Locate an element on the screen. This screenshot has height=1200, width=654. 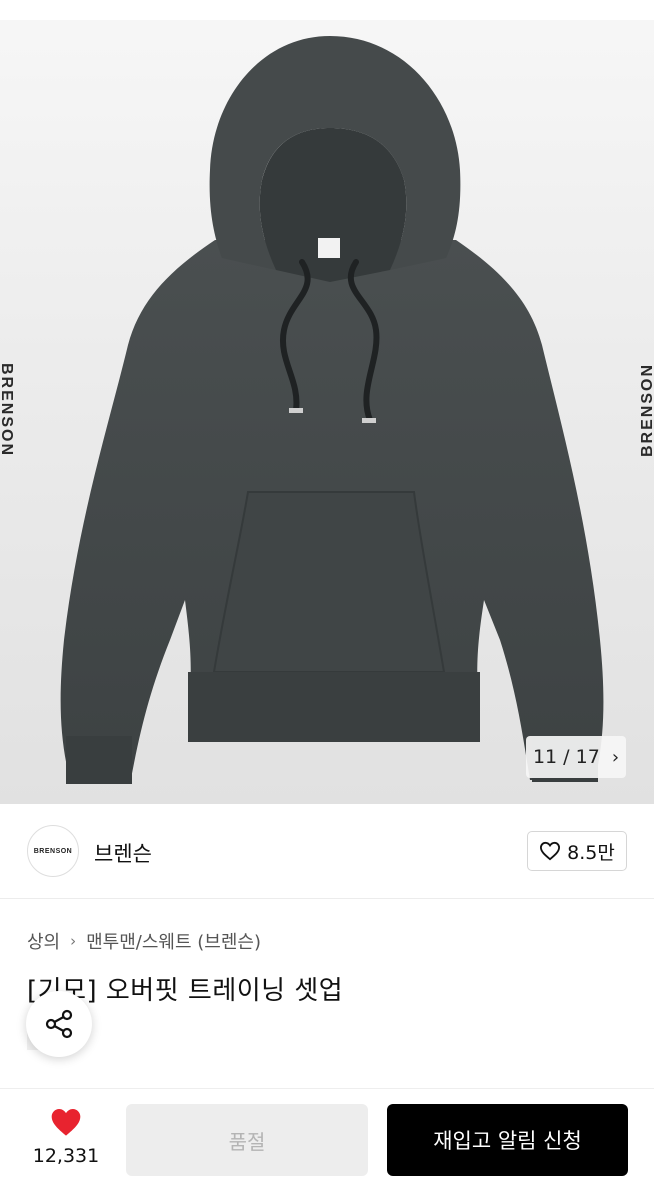
heart-outline-icon is located at coordinates (550, 851).